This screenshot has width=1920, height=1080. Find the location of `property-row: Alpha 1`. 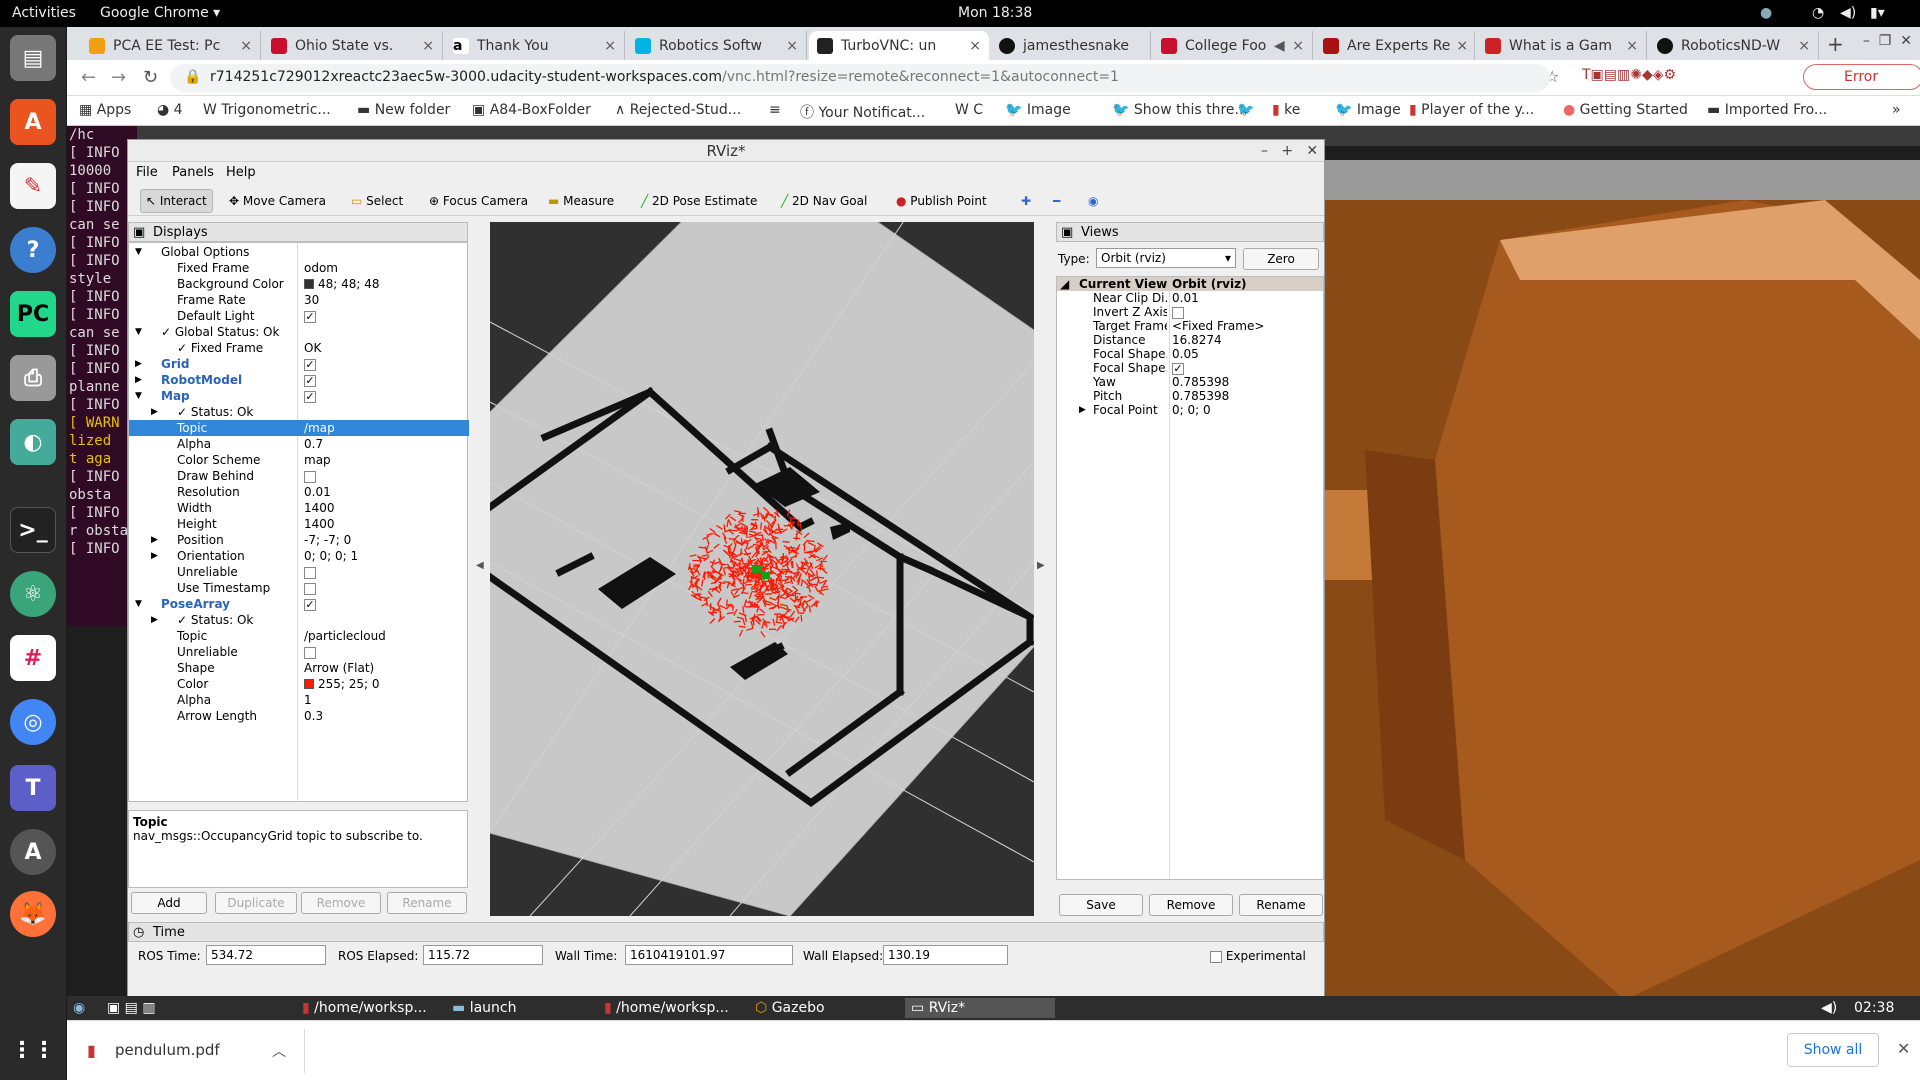

property-row: Alpha 1 is located at coordinates (299, 700).